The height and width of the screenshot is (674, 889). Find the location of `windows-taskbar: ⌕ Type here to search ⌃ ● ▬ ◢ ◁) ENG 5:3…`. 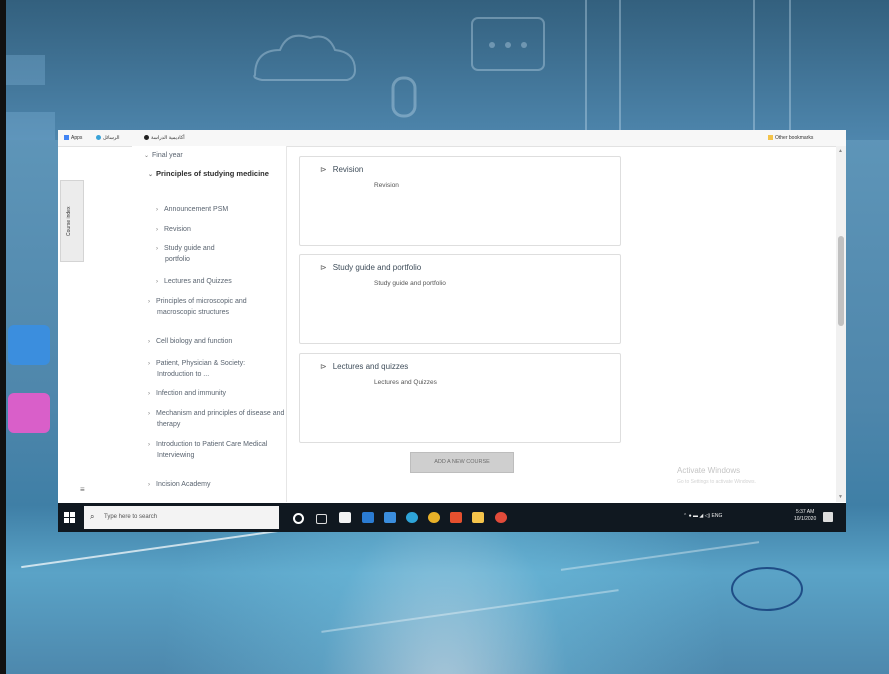

windows-taskbar: ⌕ Type here to search ⌃ ● ▬ ◢ ◁) ENG 5:3… is located at coordinates (452, 517).